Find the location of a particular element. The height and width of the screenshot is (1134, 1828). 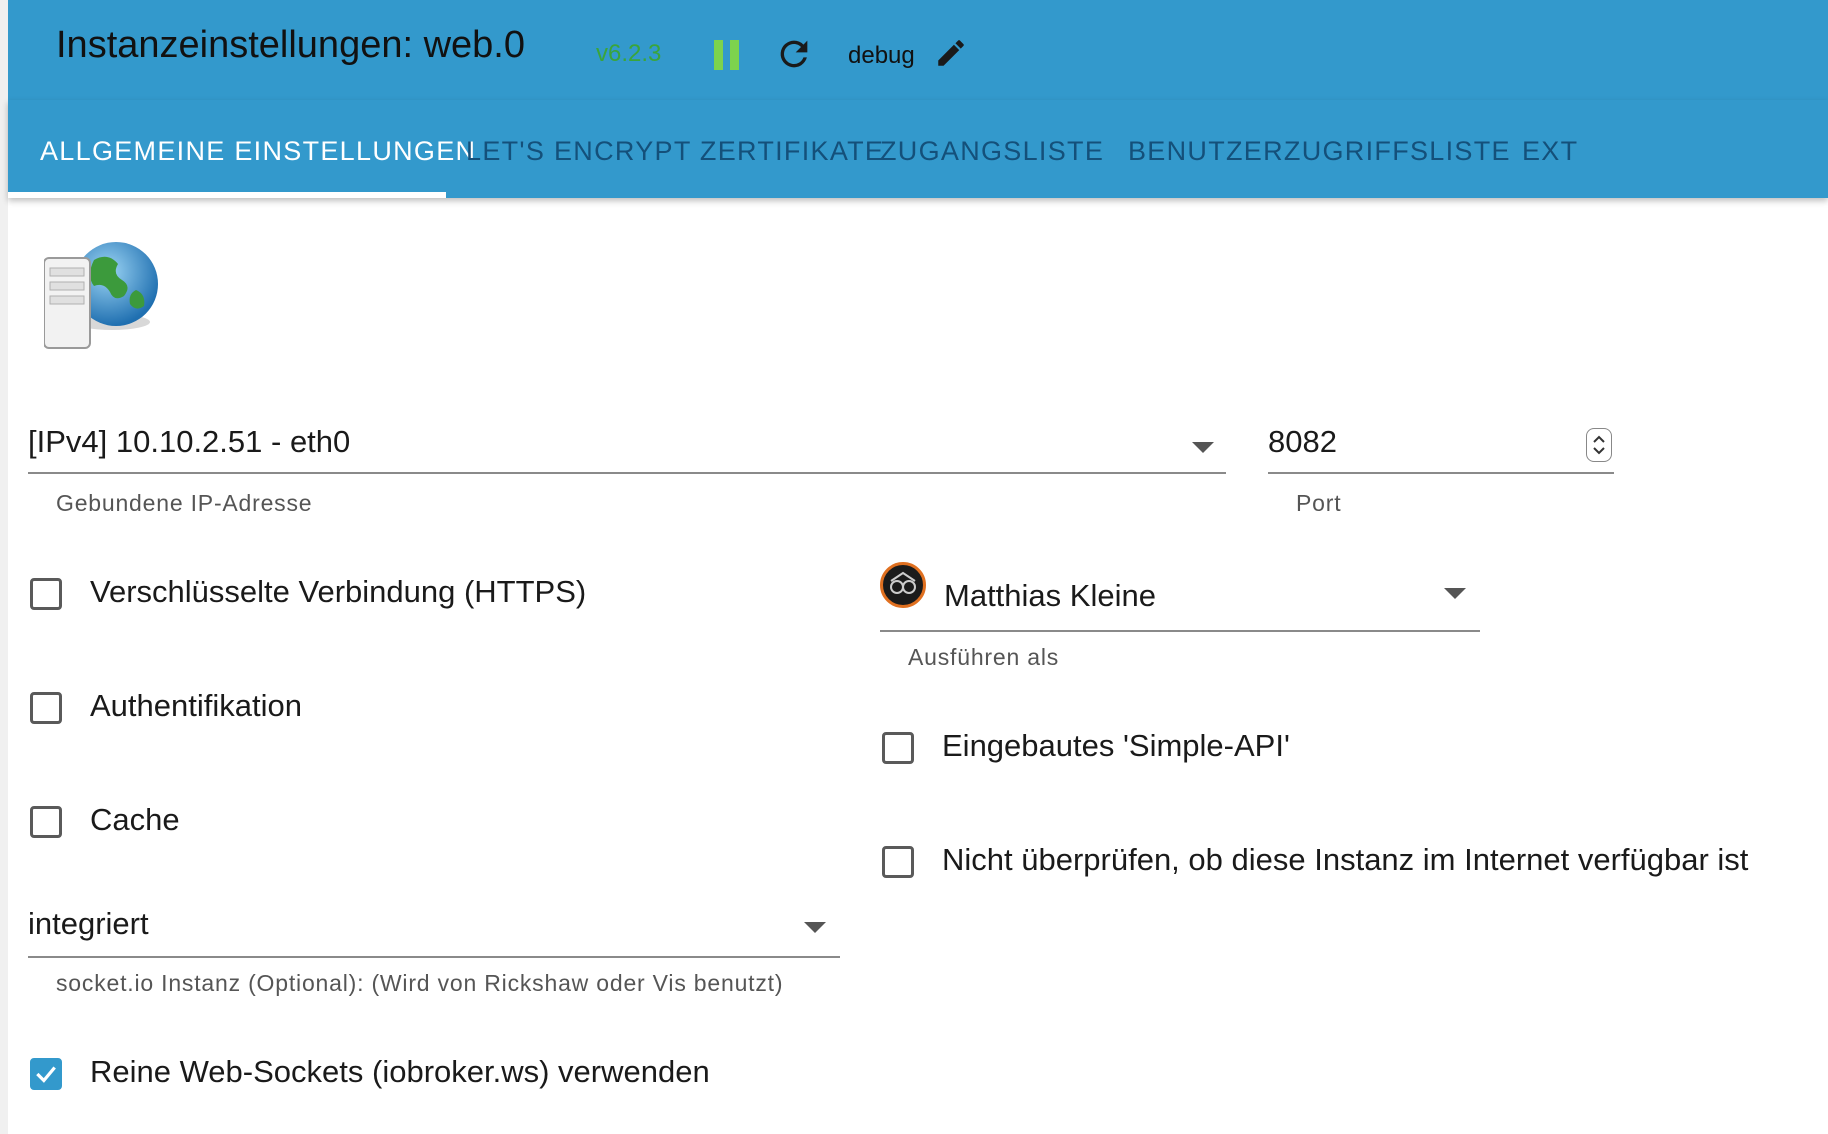

log-level-label: debug is located at coordinates (881, 55).